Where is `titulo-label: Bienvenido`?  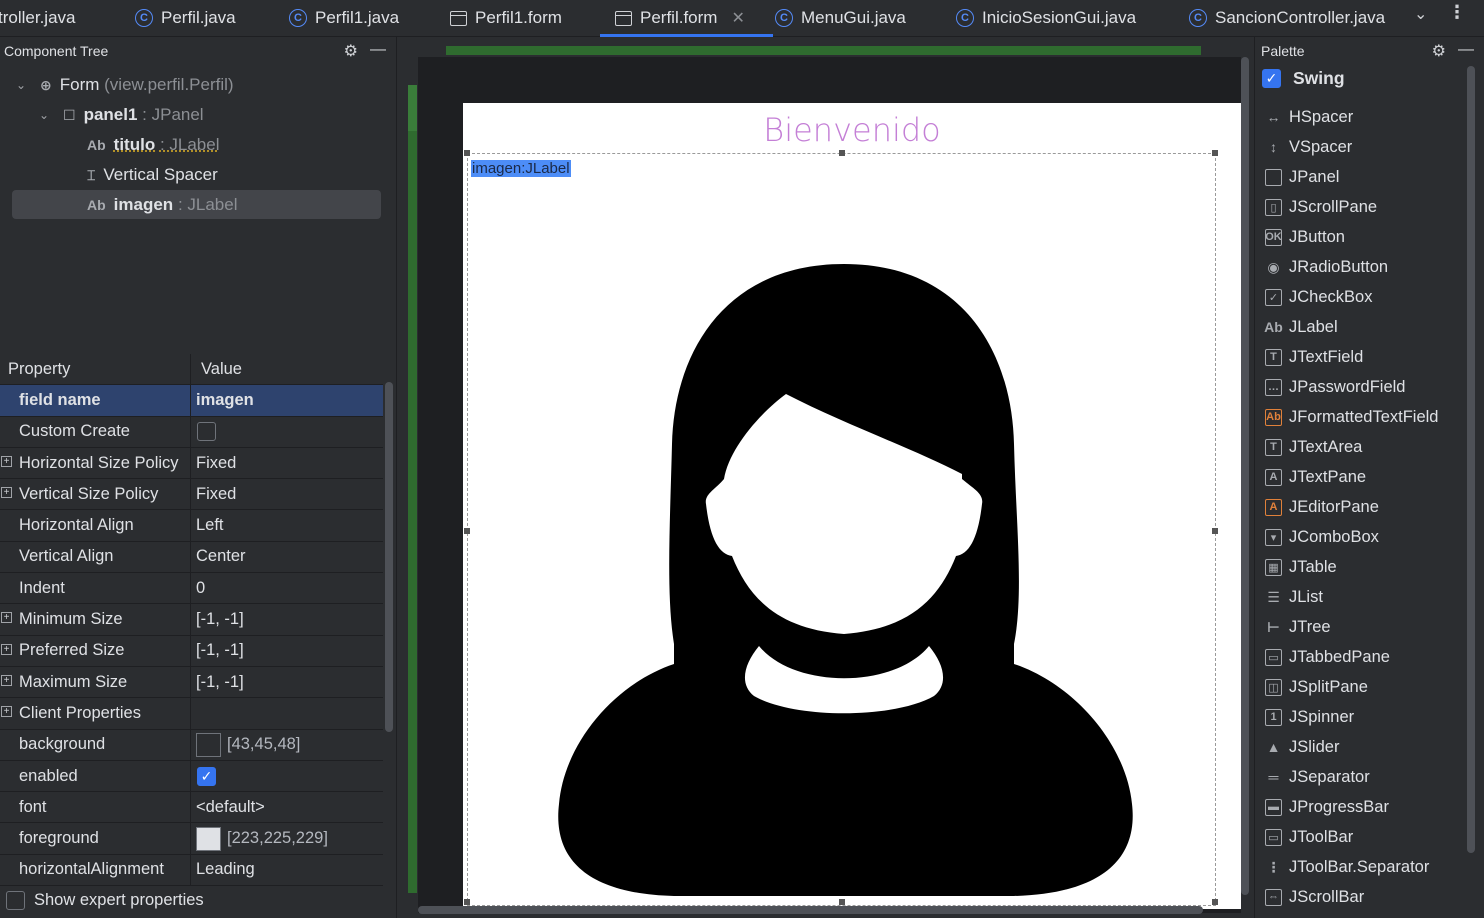 titulo-label: Bienvenido is located at coordinates (852, 130).